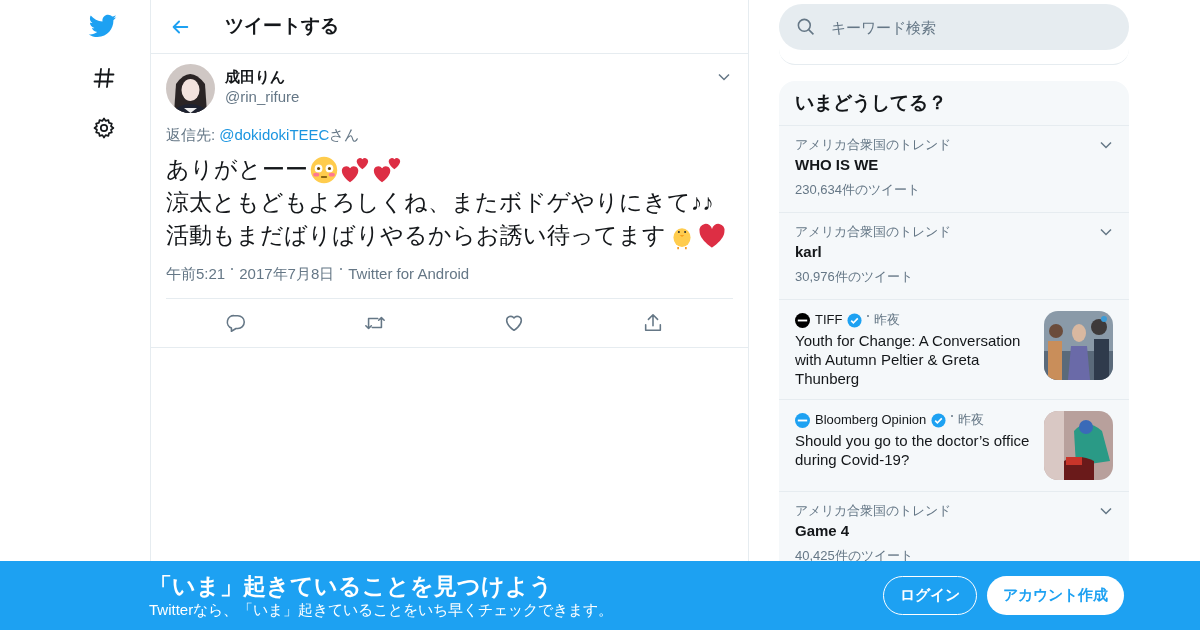 This screenshot has height=630, width=1200. Describe the element at coordinates (287, 274) in the screenshot. I see `timestamp-text: 2017年7月8日` at that location.